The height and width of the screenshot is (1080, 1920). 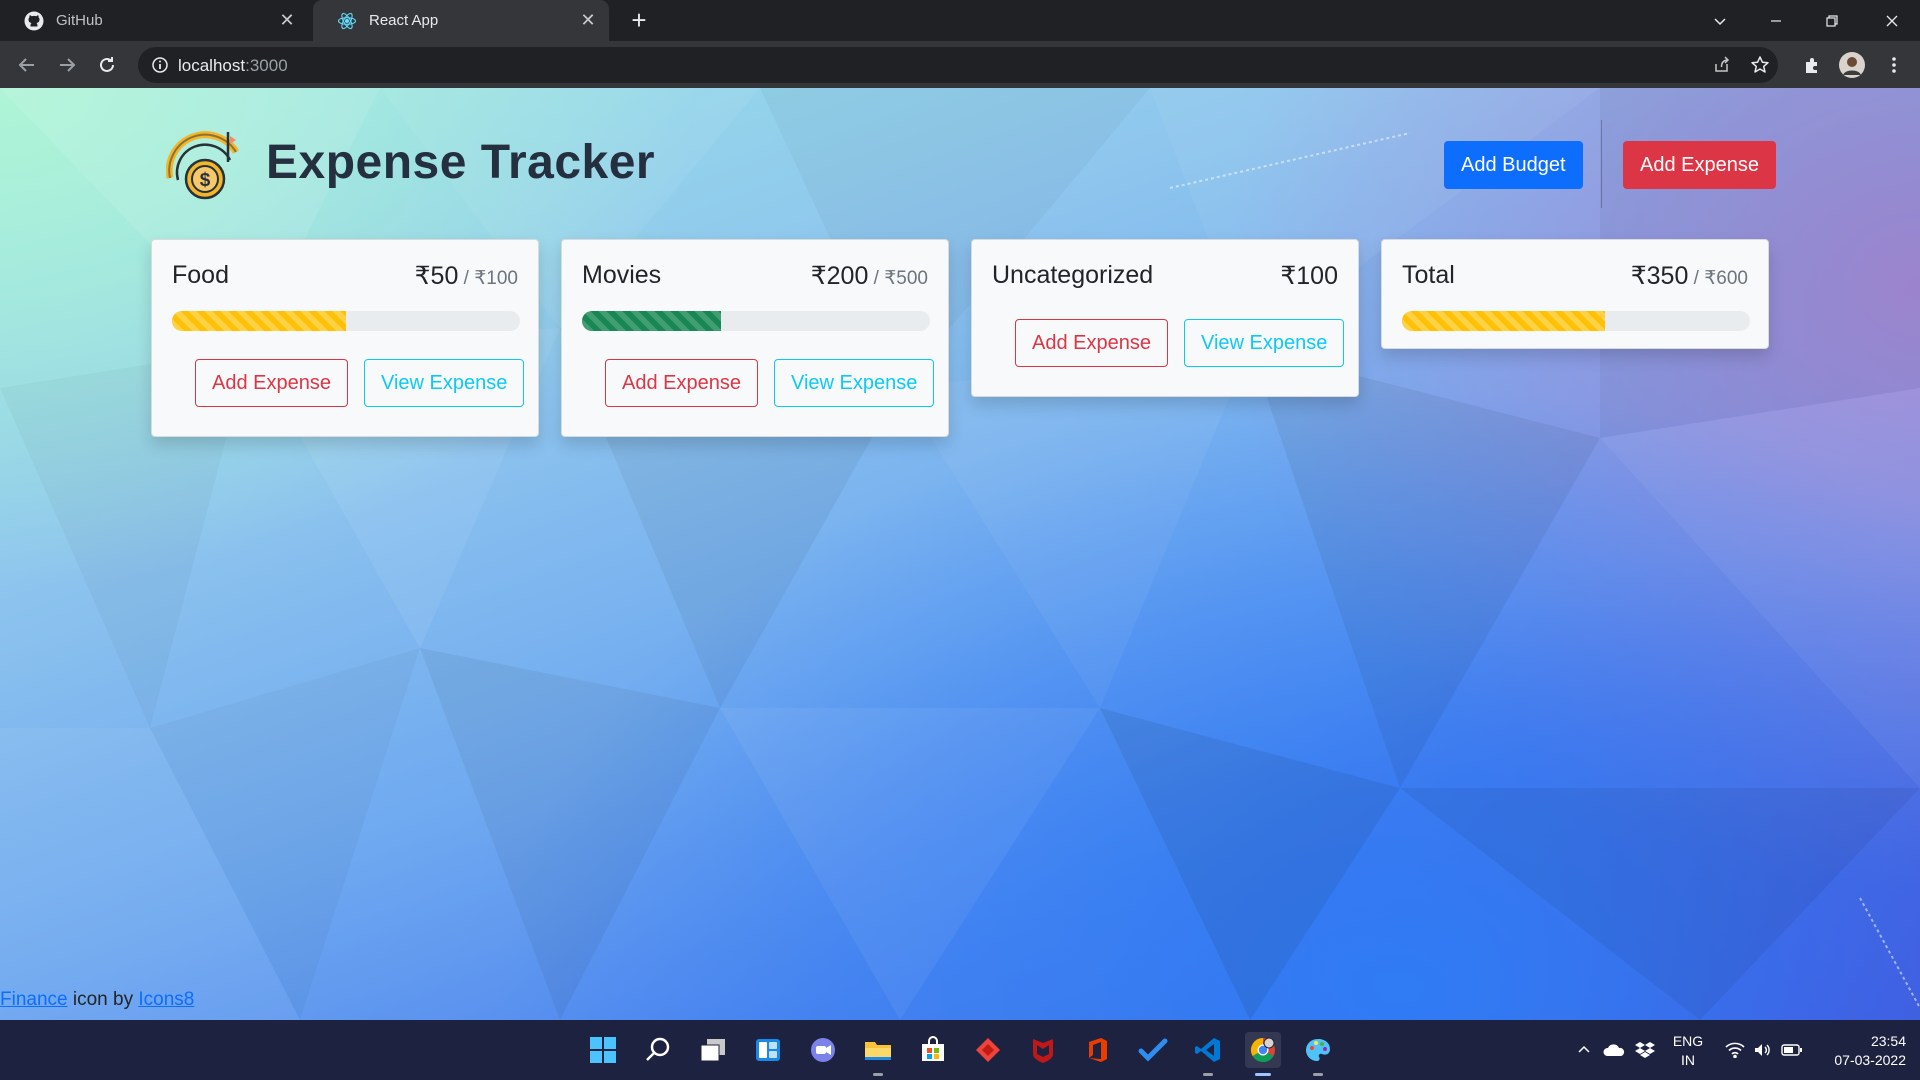 What do you see at coordinates (1584, 1050) in the screenshot?
I see `show-hidden-icons-icon` at bounding box center [1584, 1050].